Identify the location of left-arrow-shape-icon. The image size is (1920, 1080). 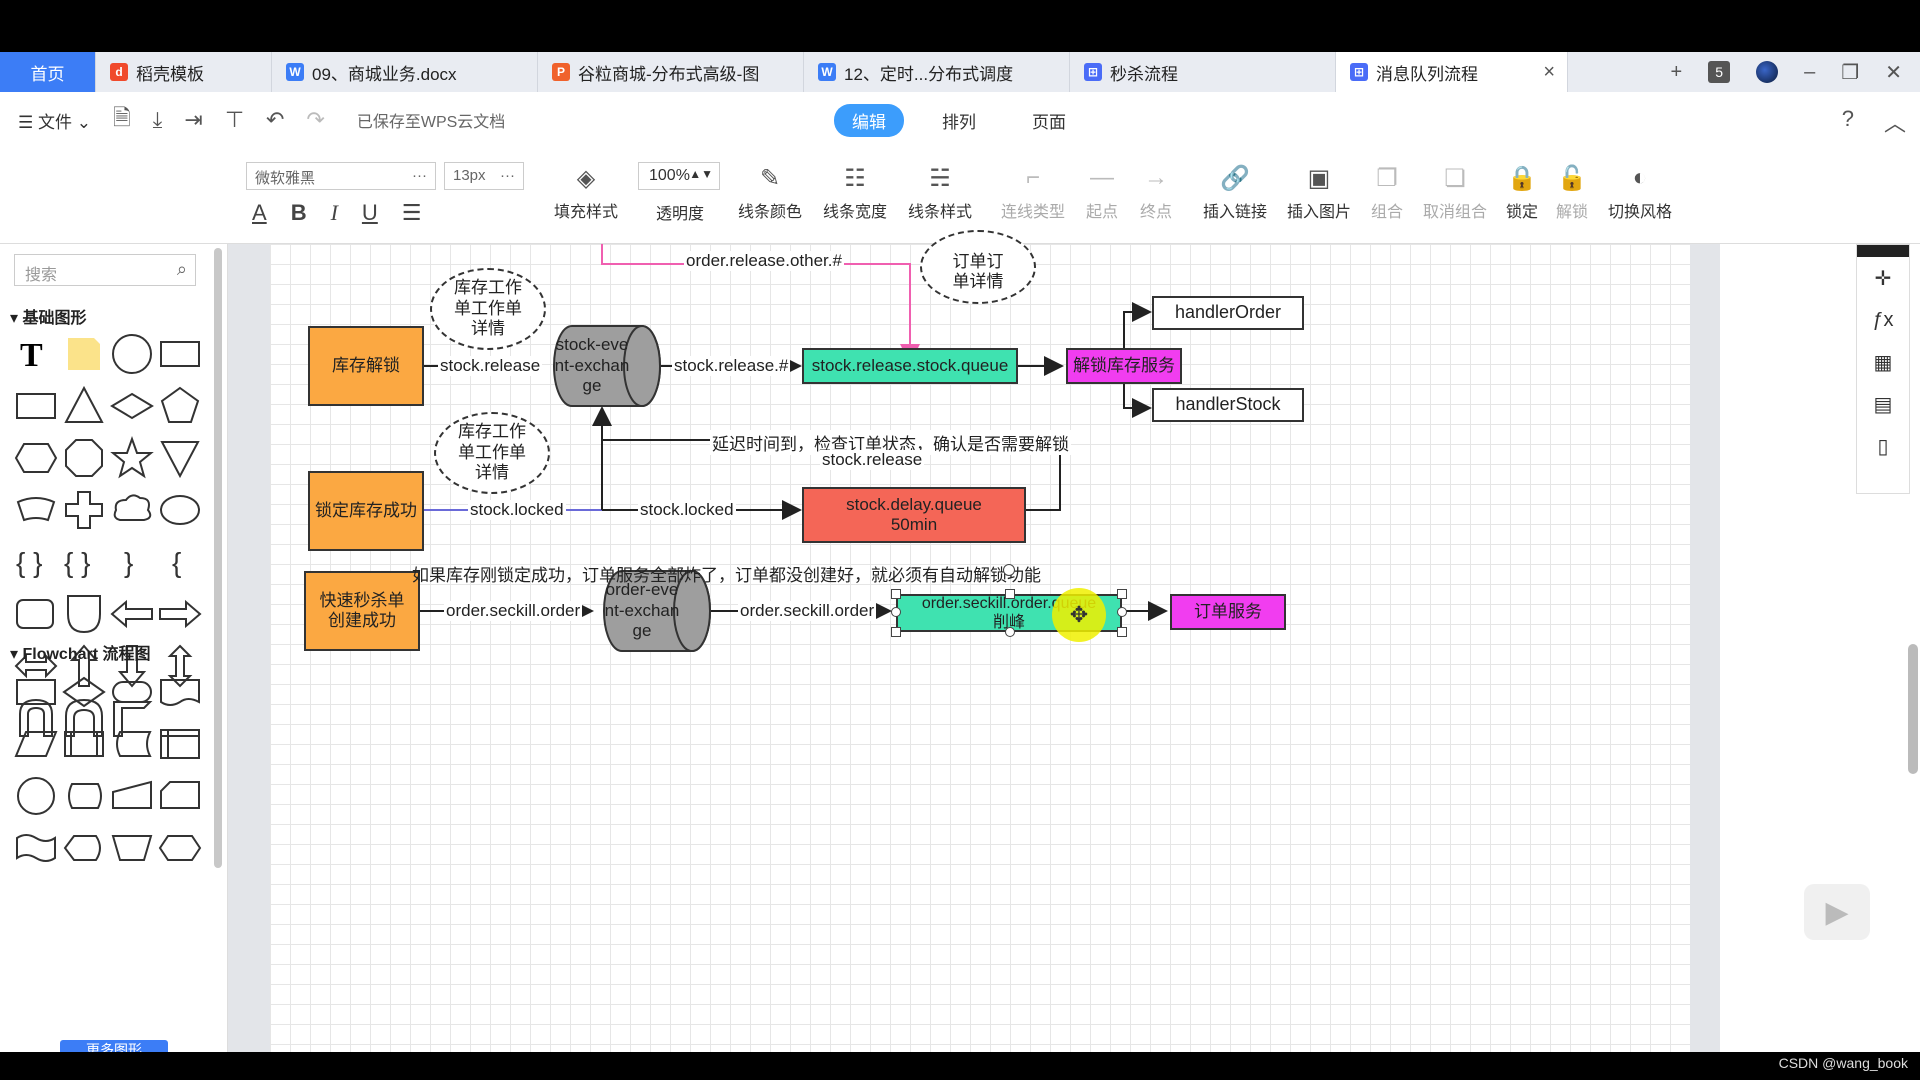
(132, 614).